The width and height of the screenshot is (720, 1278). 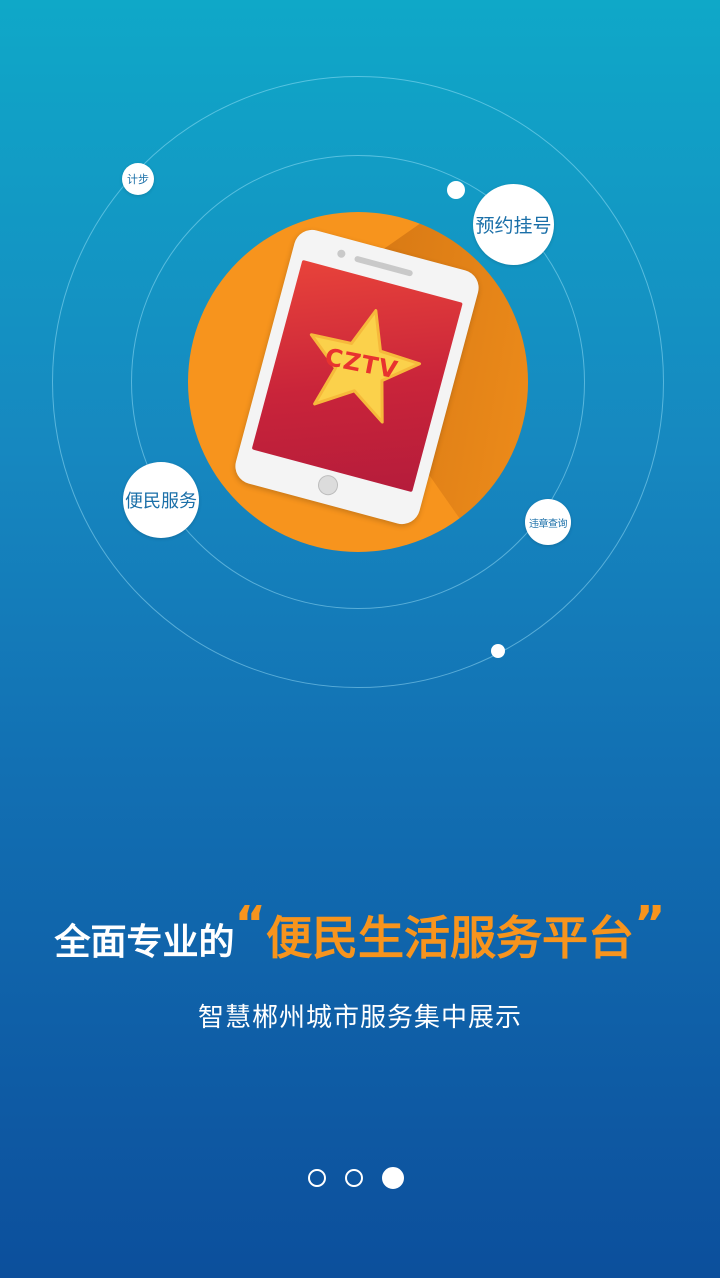 I want to click on feature-bubble-label: 预约挂号, so click(x=513, y=226).